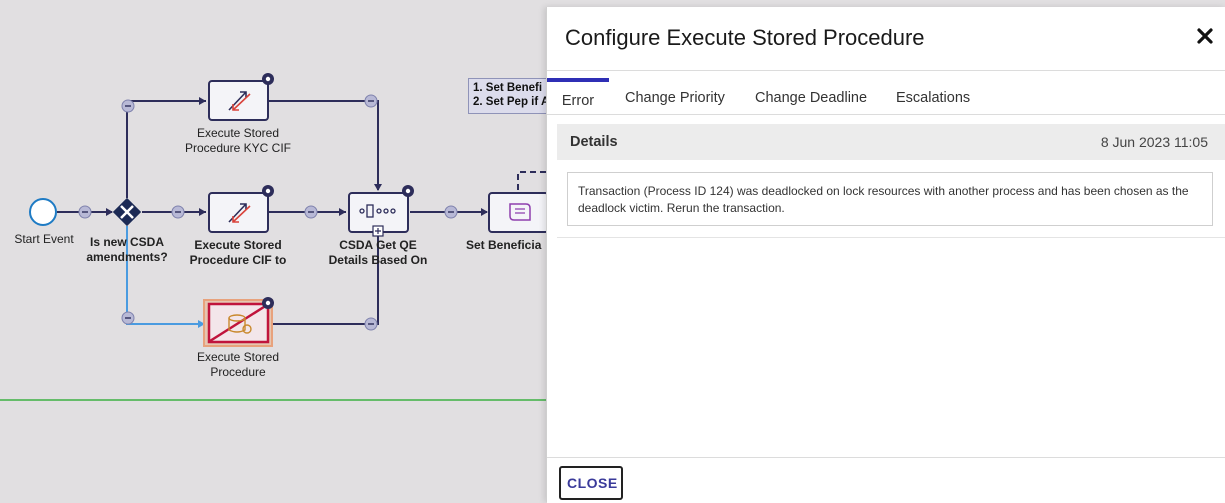 The image size is (1225, 503). What do you see at coordinates (933, 96) in the screenshot?
I see `tab-escalations: Escalations` at bounding box center [933, 96].